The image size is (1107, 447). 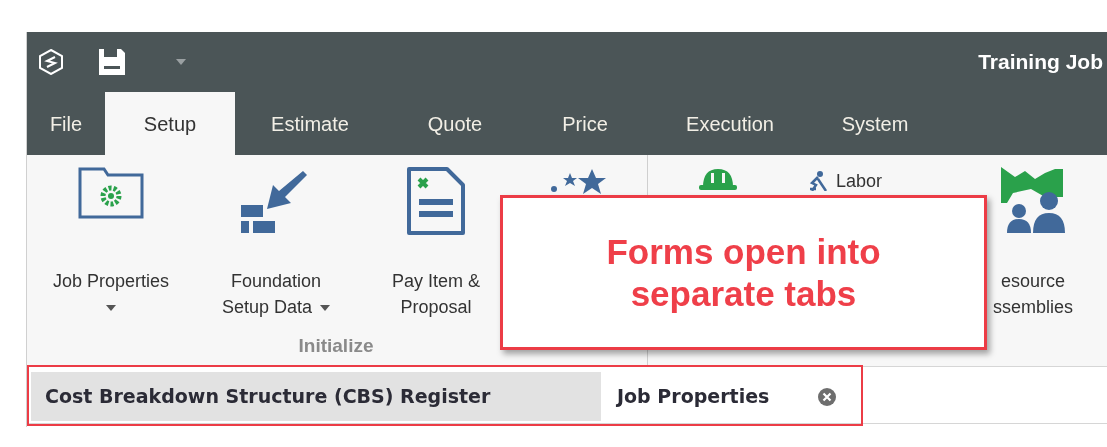 What do you see at coordinates (1040, 62) in the screenshot?
I see `window-title: Training Job` at bounding box center [1040, 62].